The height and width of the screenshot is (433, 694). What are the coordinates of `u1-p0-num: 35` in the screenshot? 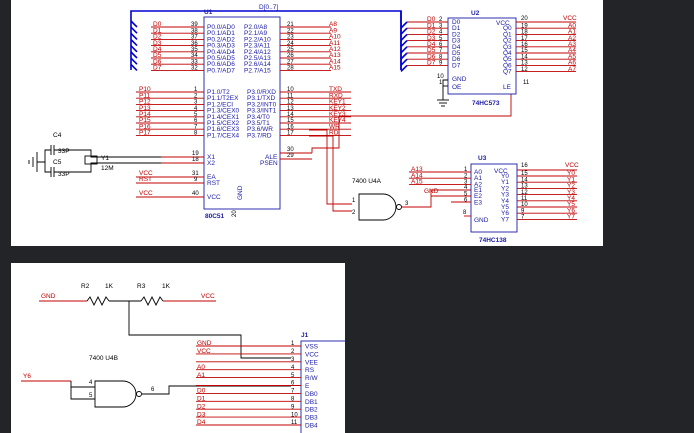 It's located at (194, 50).